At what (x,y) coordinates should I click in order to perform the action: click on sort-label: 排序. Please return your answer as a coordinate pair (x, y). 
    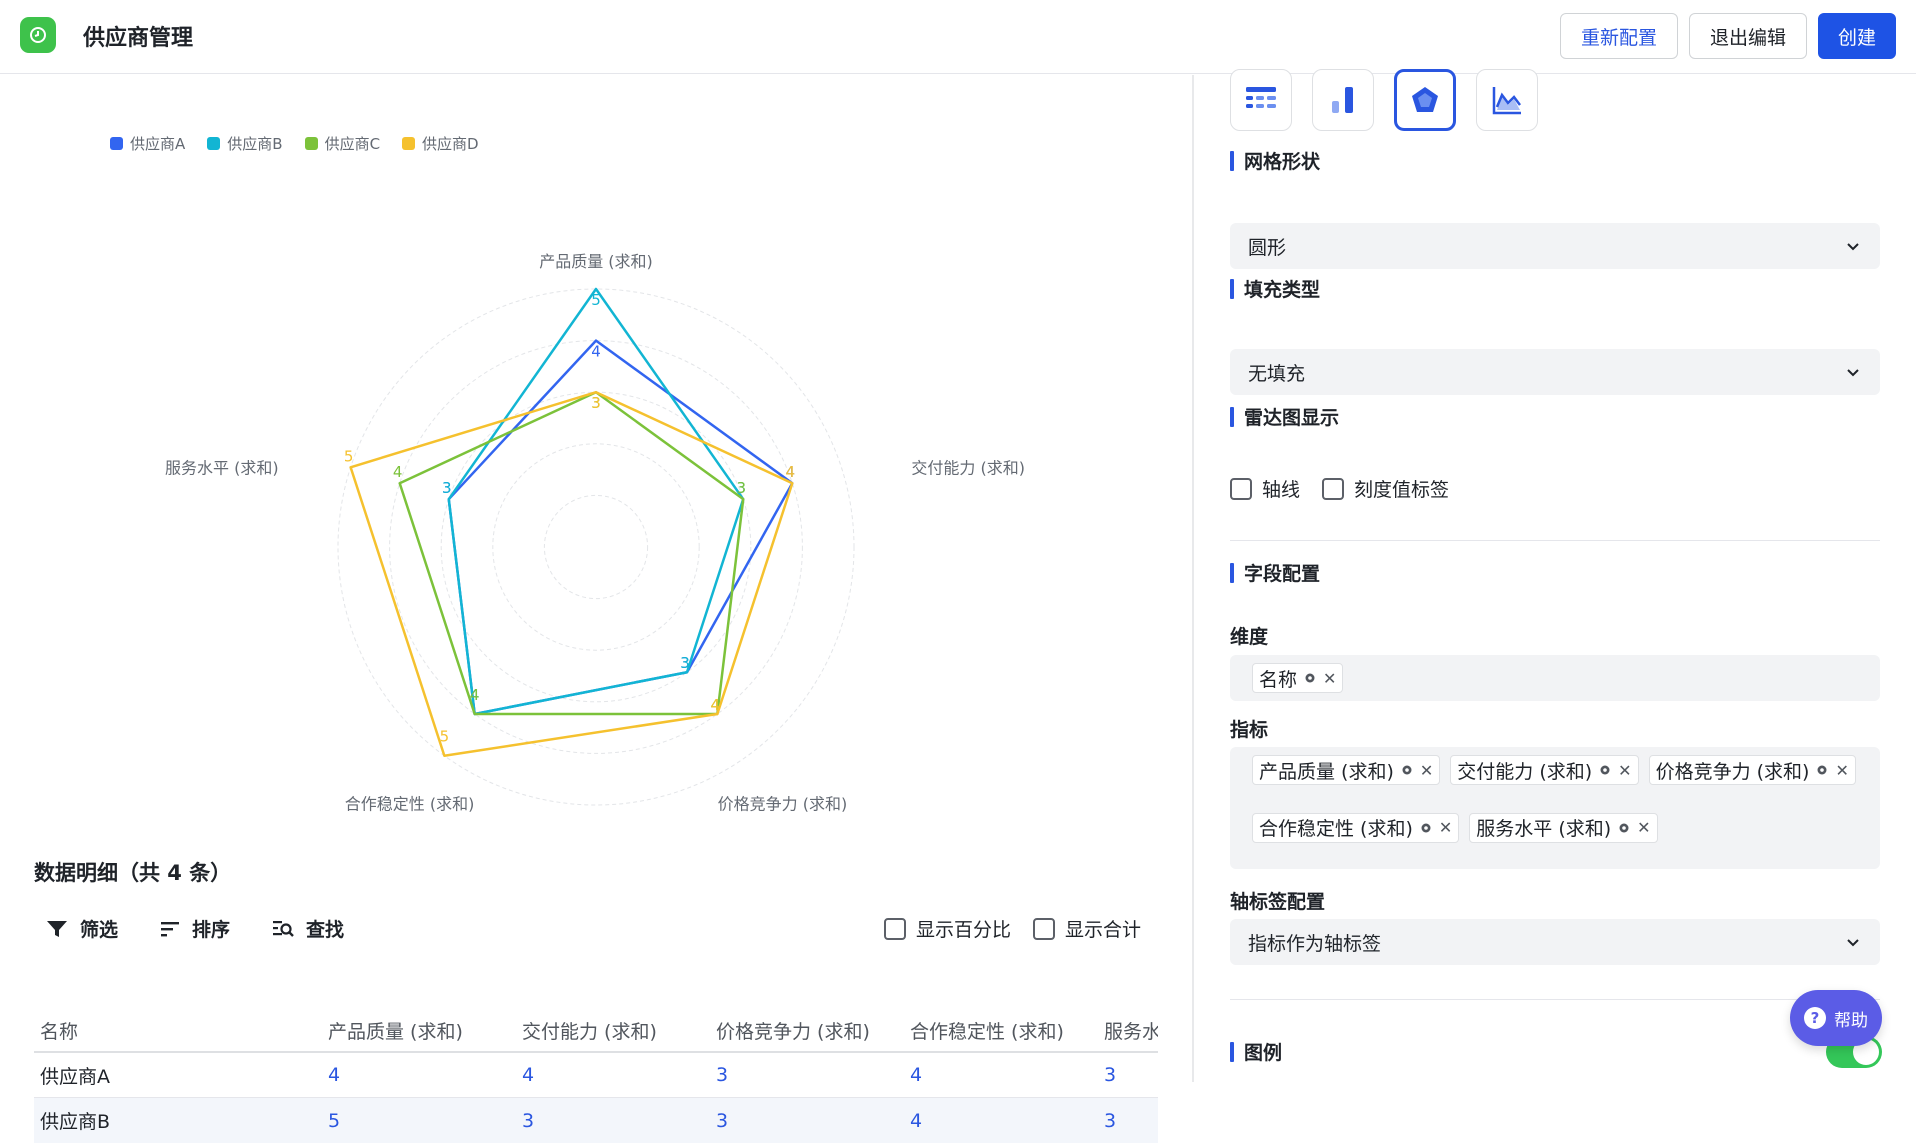
    Looking at the image, I should click on (211, 930).